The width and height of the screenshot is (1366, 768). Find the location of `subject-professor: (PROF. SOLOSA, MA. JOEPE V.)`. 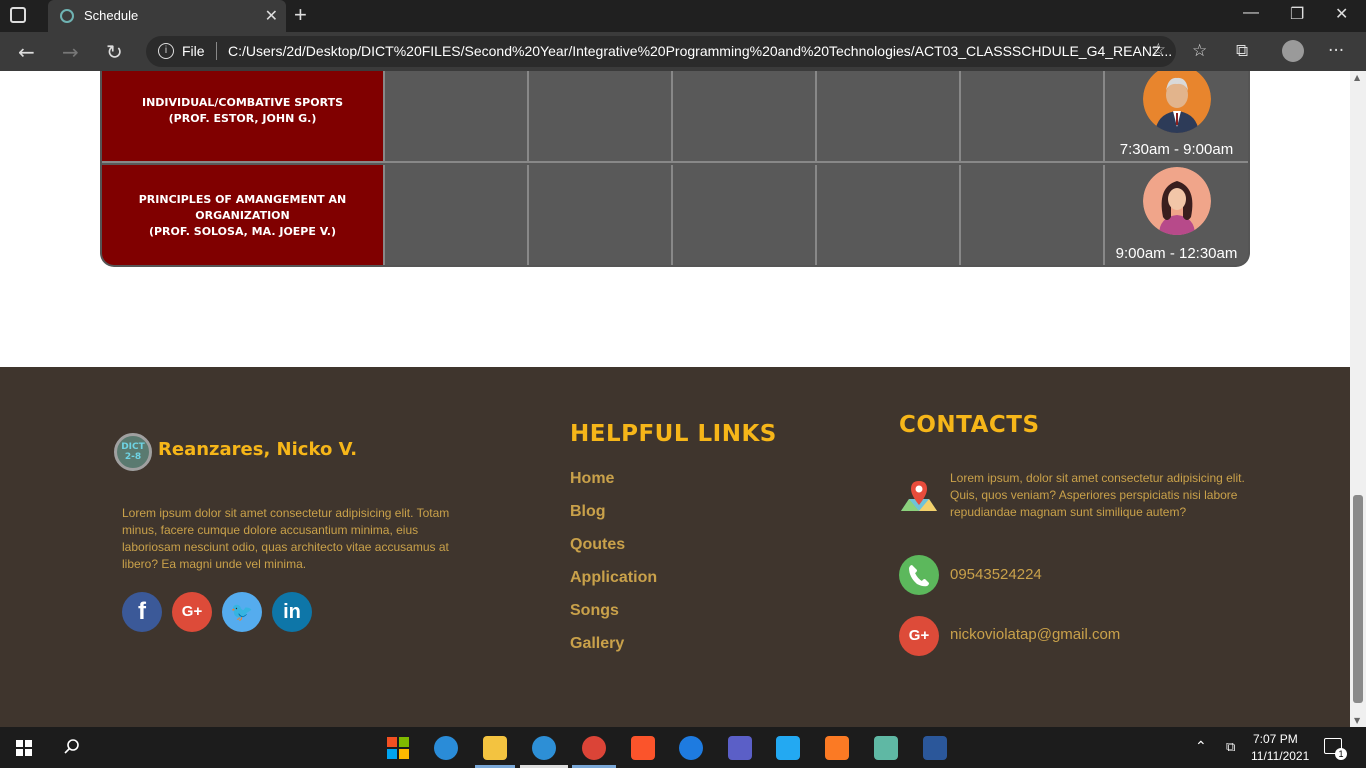

subject-professor: (PROF. SOLOSA, MA. JOEPE V.) is located at coordinates (242, 231).